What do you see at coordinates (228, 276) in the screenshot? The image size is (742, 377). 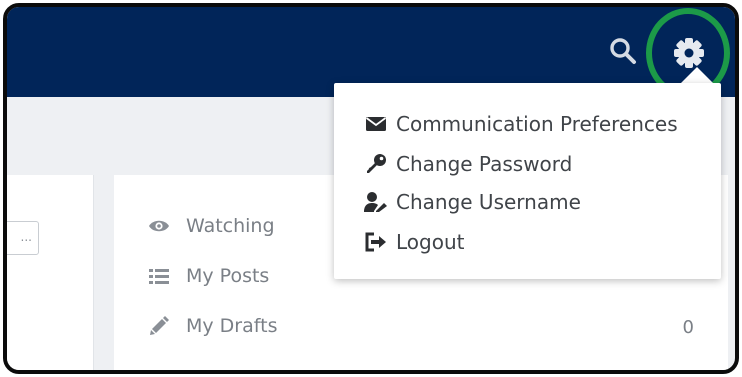 I see `sidebar-item-label: My Posts` at bounding box center [228, 276].